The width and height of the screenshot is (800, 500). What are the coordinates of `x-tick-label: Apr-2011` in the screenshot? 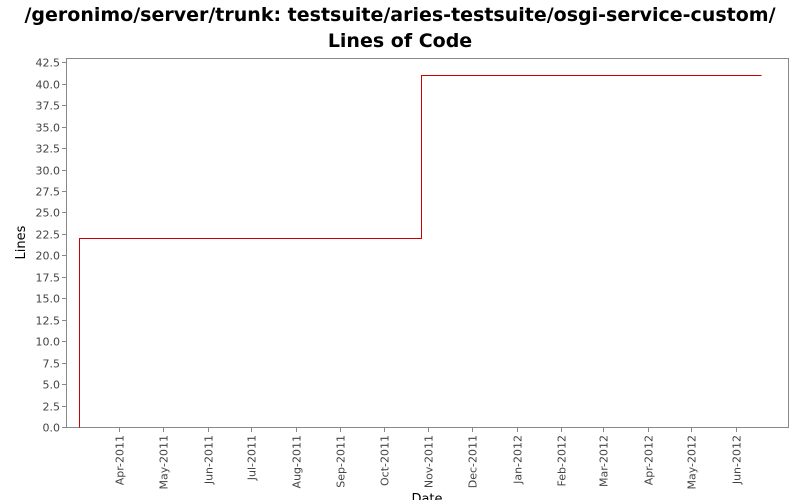 It's located at (120, 460).